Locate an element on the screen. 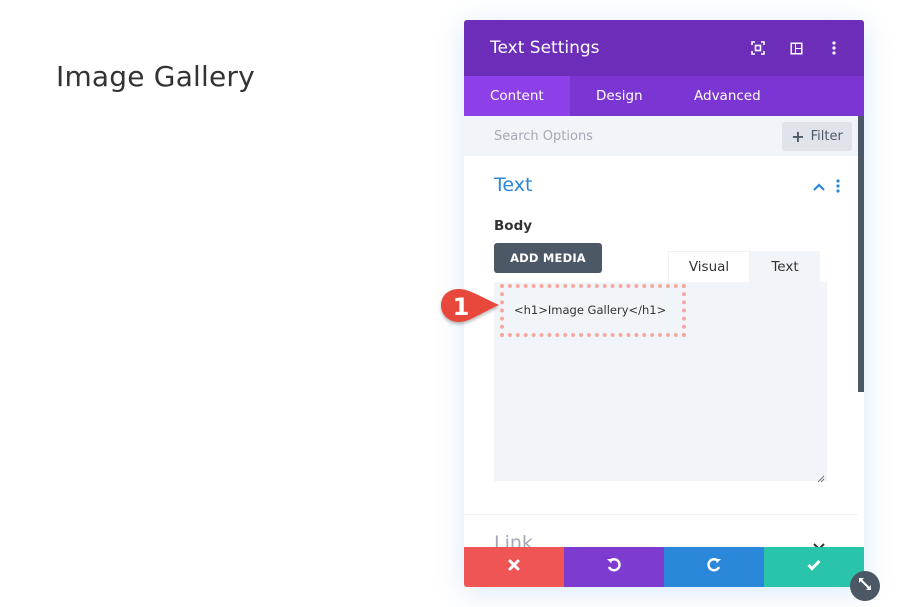  tab-content: Content is located at coordinates (517, 96).